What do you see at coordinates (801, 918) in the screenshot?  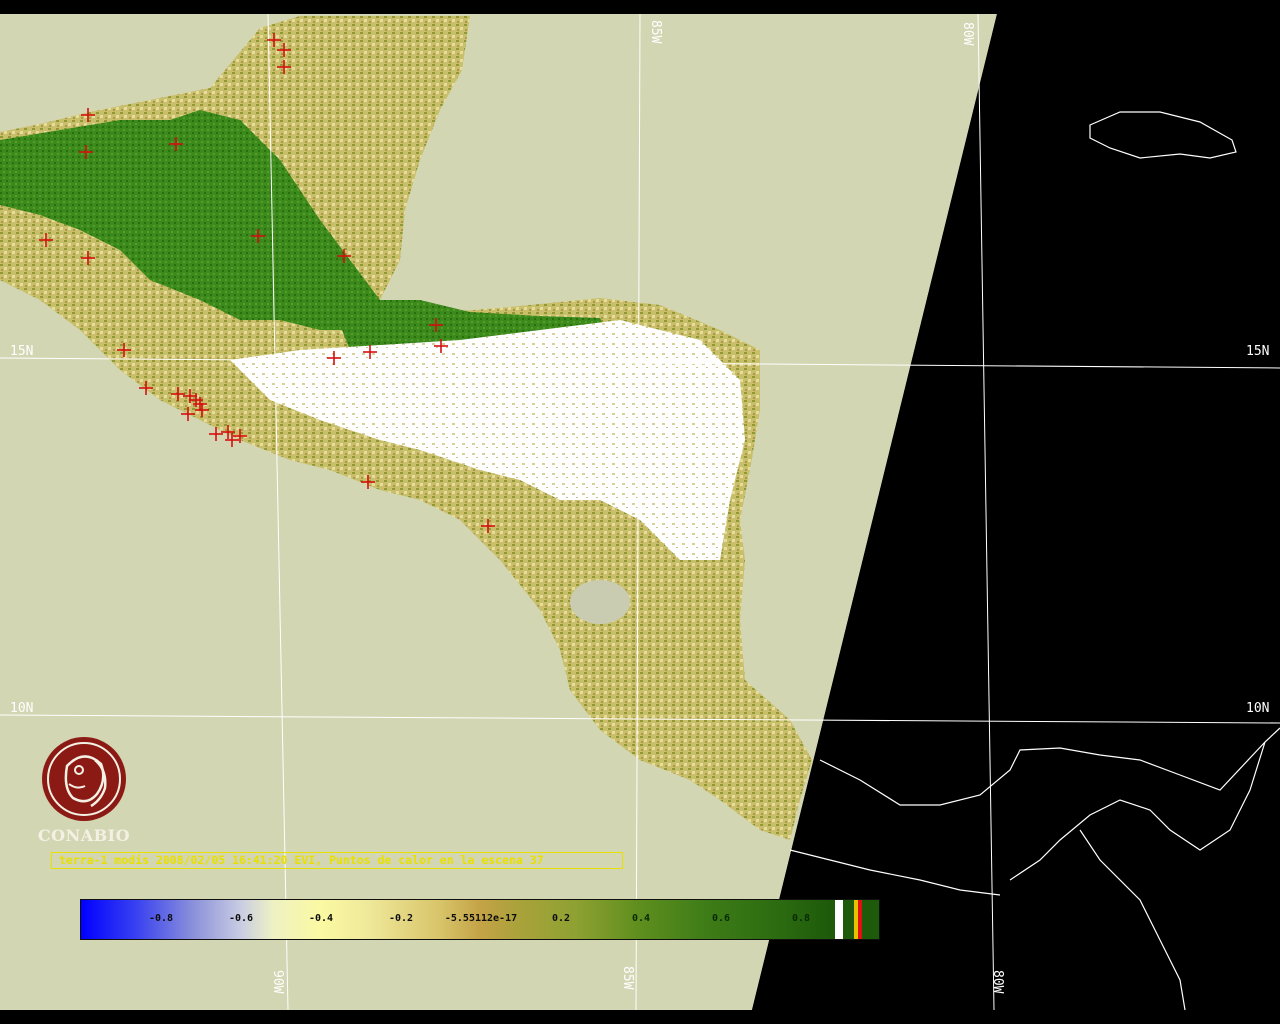 I see `colorbar-tick-label: 0.8` at bounding box center [801, 918].